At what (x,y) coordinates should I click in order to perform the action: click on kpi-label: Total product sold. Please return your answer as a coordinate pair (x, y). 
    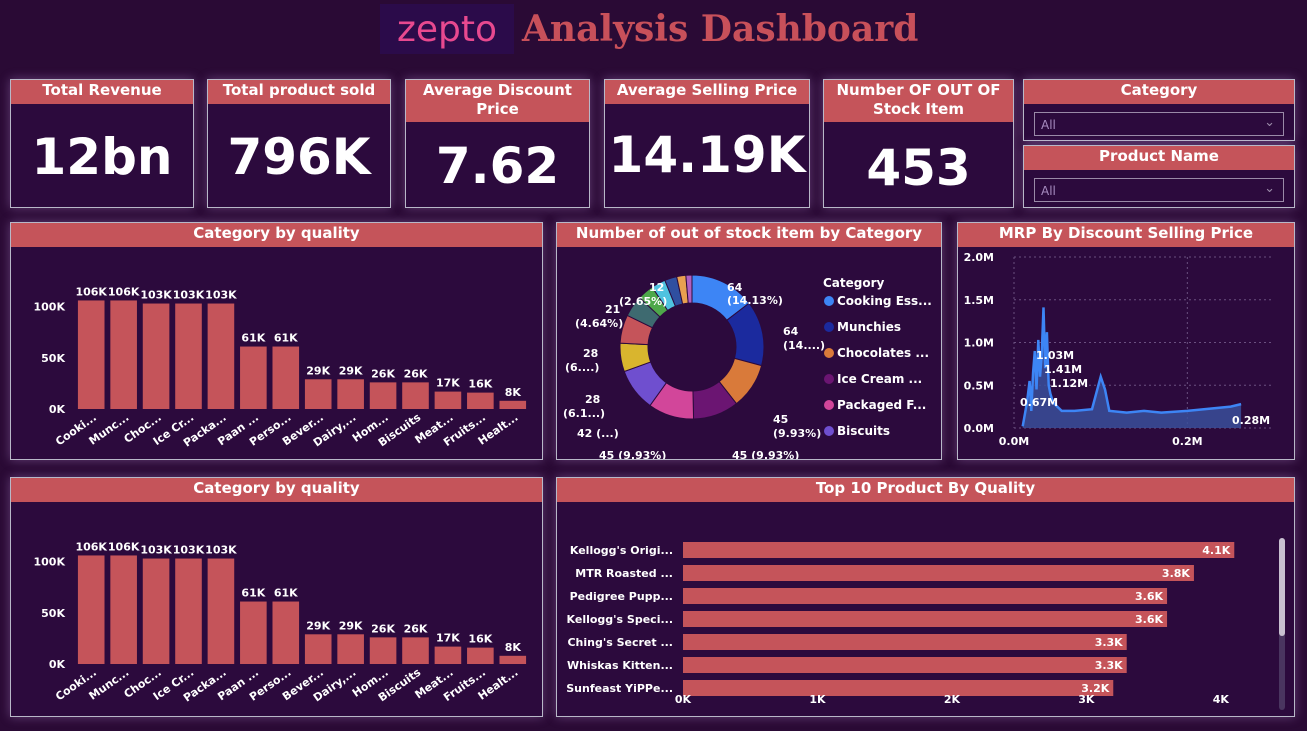
    Looking at the image, I should click on (299, 92).